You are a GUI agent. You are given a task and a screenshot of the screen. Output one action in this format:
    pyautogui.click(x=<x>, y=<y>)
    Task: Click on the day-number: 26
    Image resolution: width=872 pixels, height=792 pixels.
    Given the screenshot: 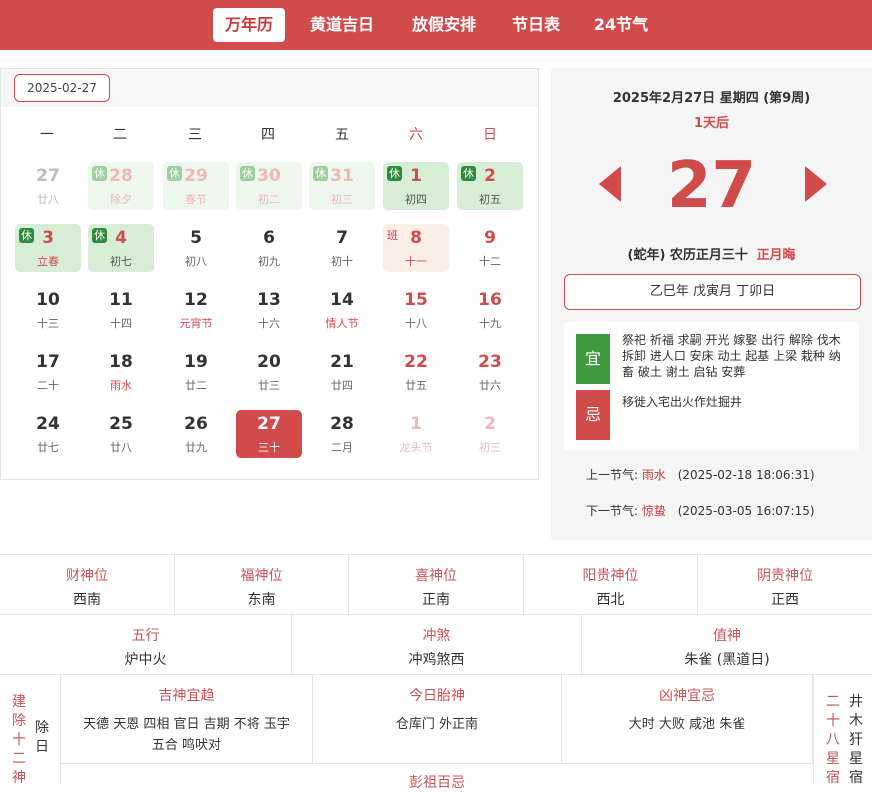 What is the action you would take?
    pyautogui.click(x=196, y=424)
    